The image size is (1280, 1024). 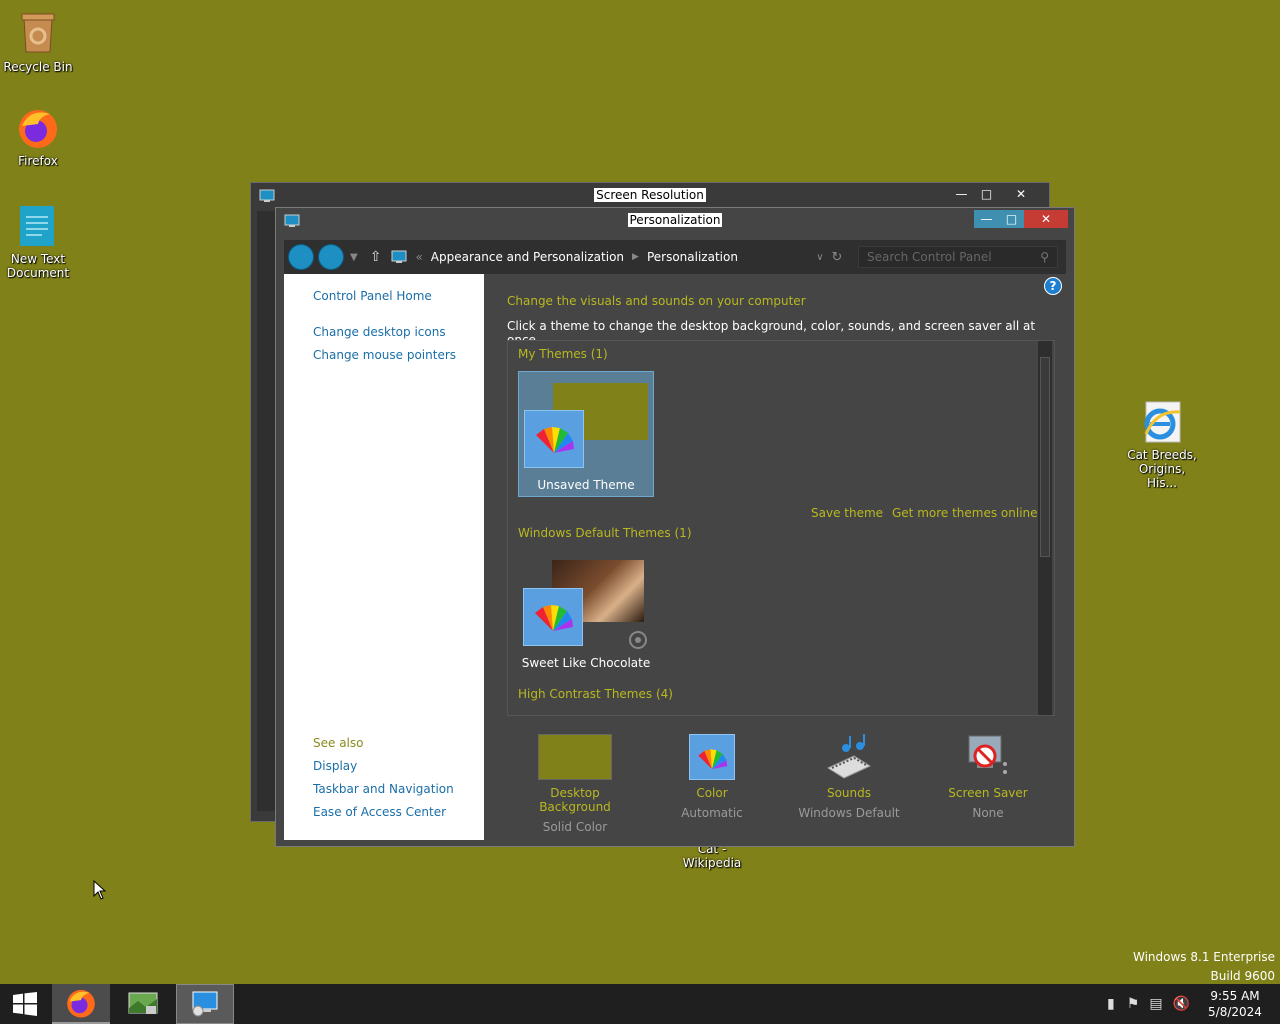 I want to click on image-viewer-icon, so click(x=143, y=1003).